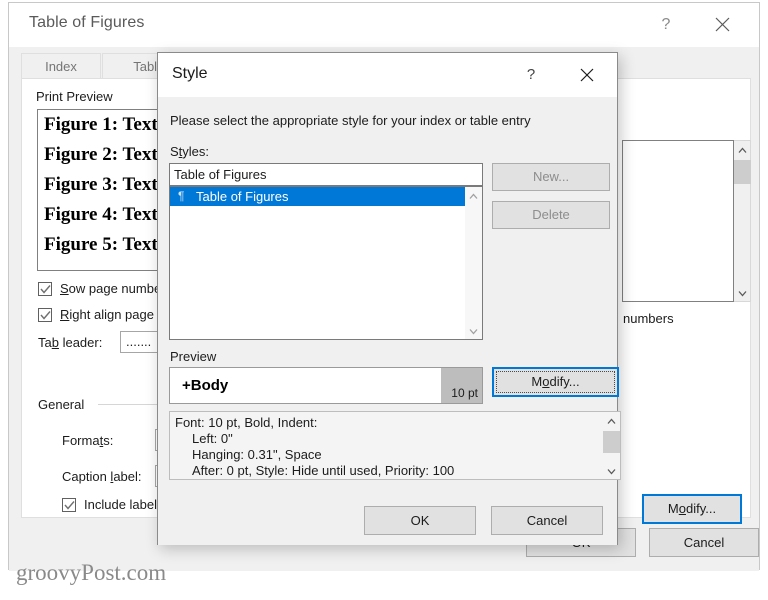  I want to click on pilcrow-icon: ¶, so click(181, 196).